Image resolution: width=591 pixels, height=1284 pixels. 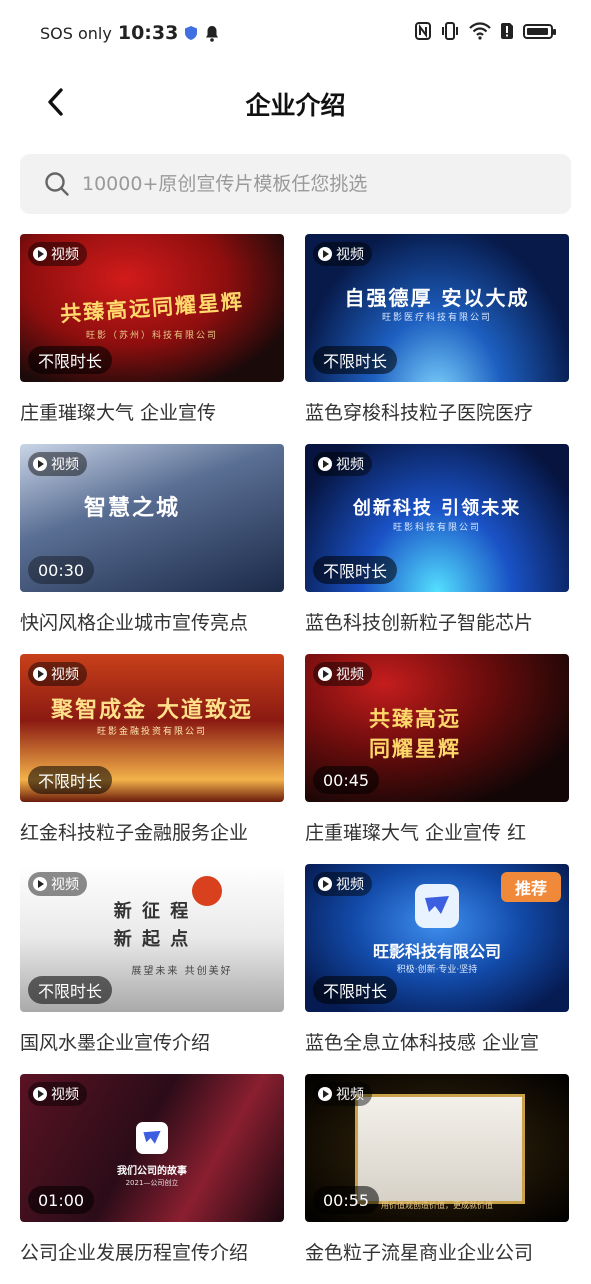 I want to click on carrier-text: SOS only, so click(x=76, y=33).